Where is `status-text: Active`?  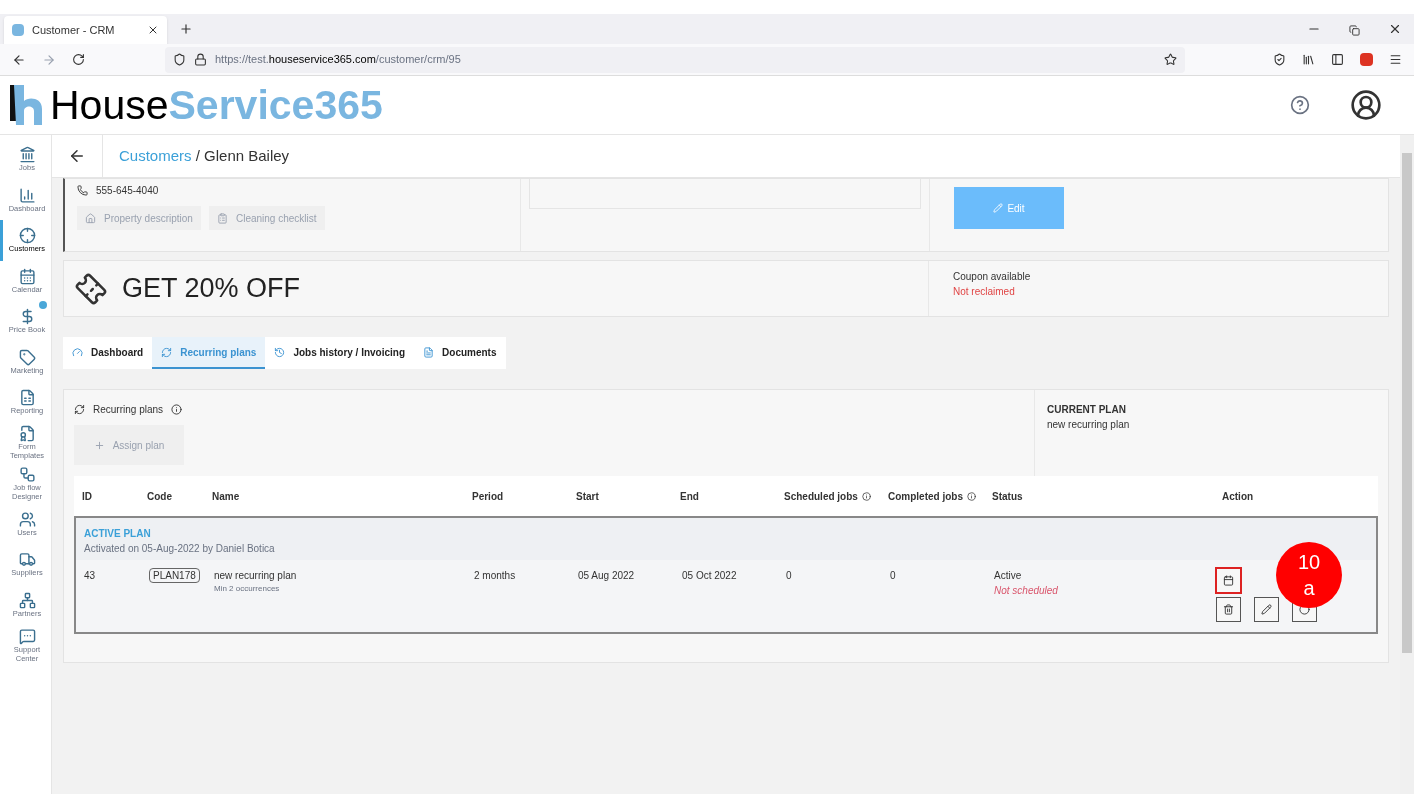 status-text: Active is located at coordinates (1008, 576).